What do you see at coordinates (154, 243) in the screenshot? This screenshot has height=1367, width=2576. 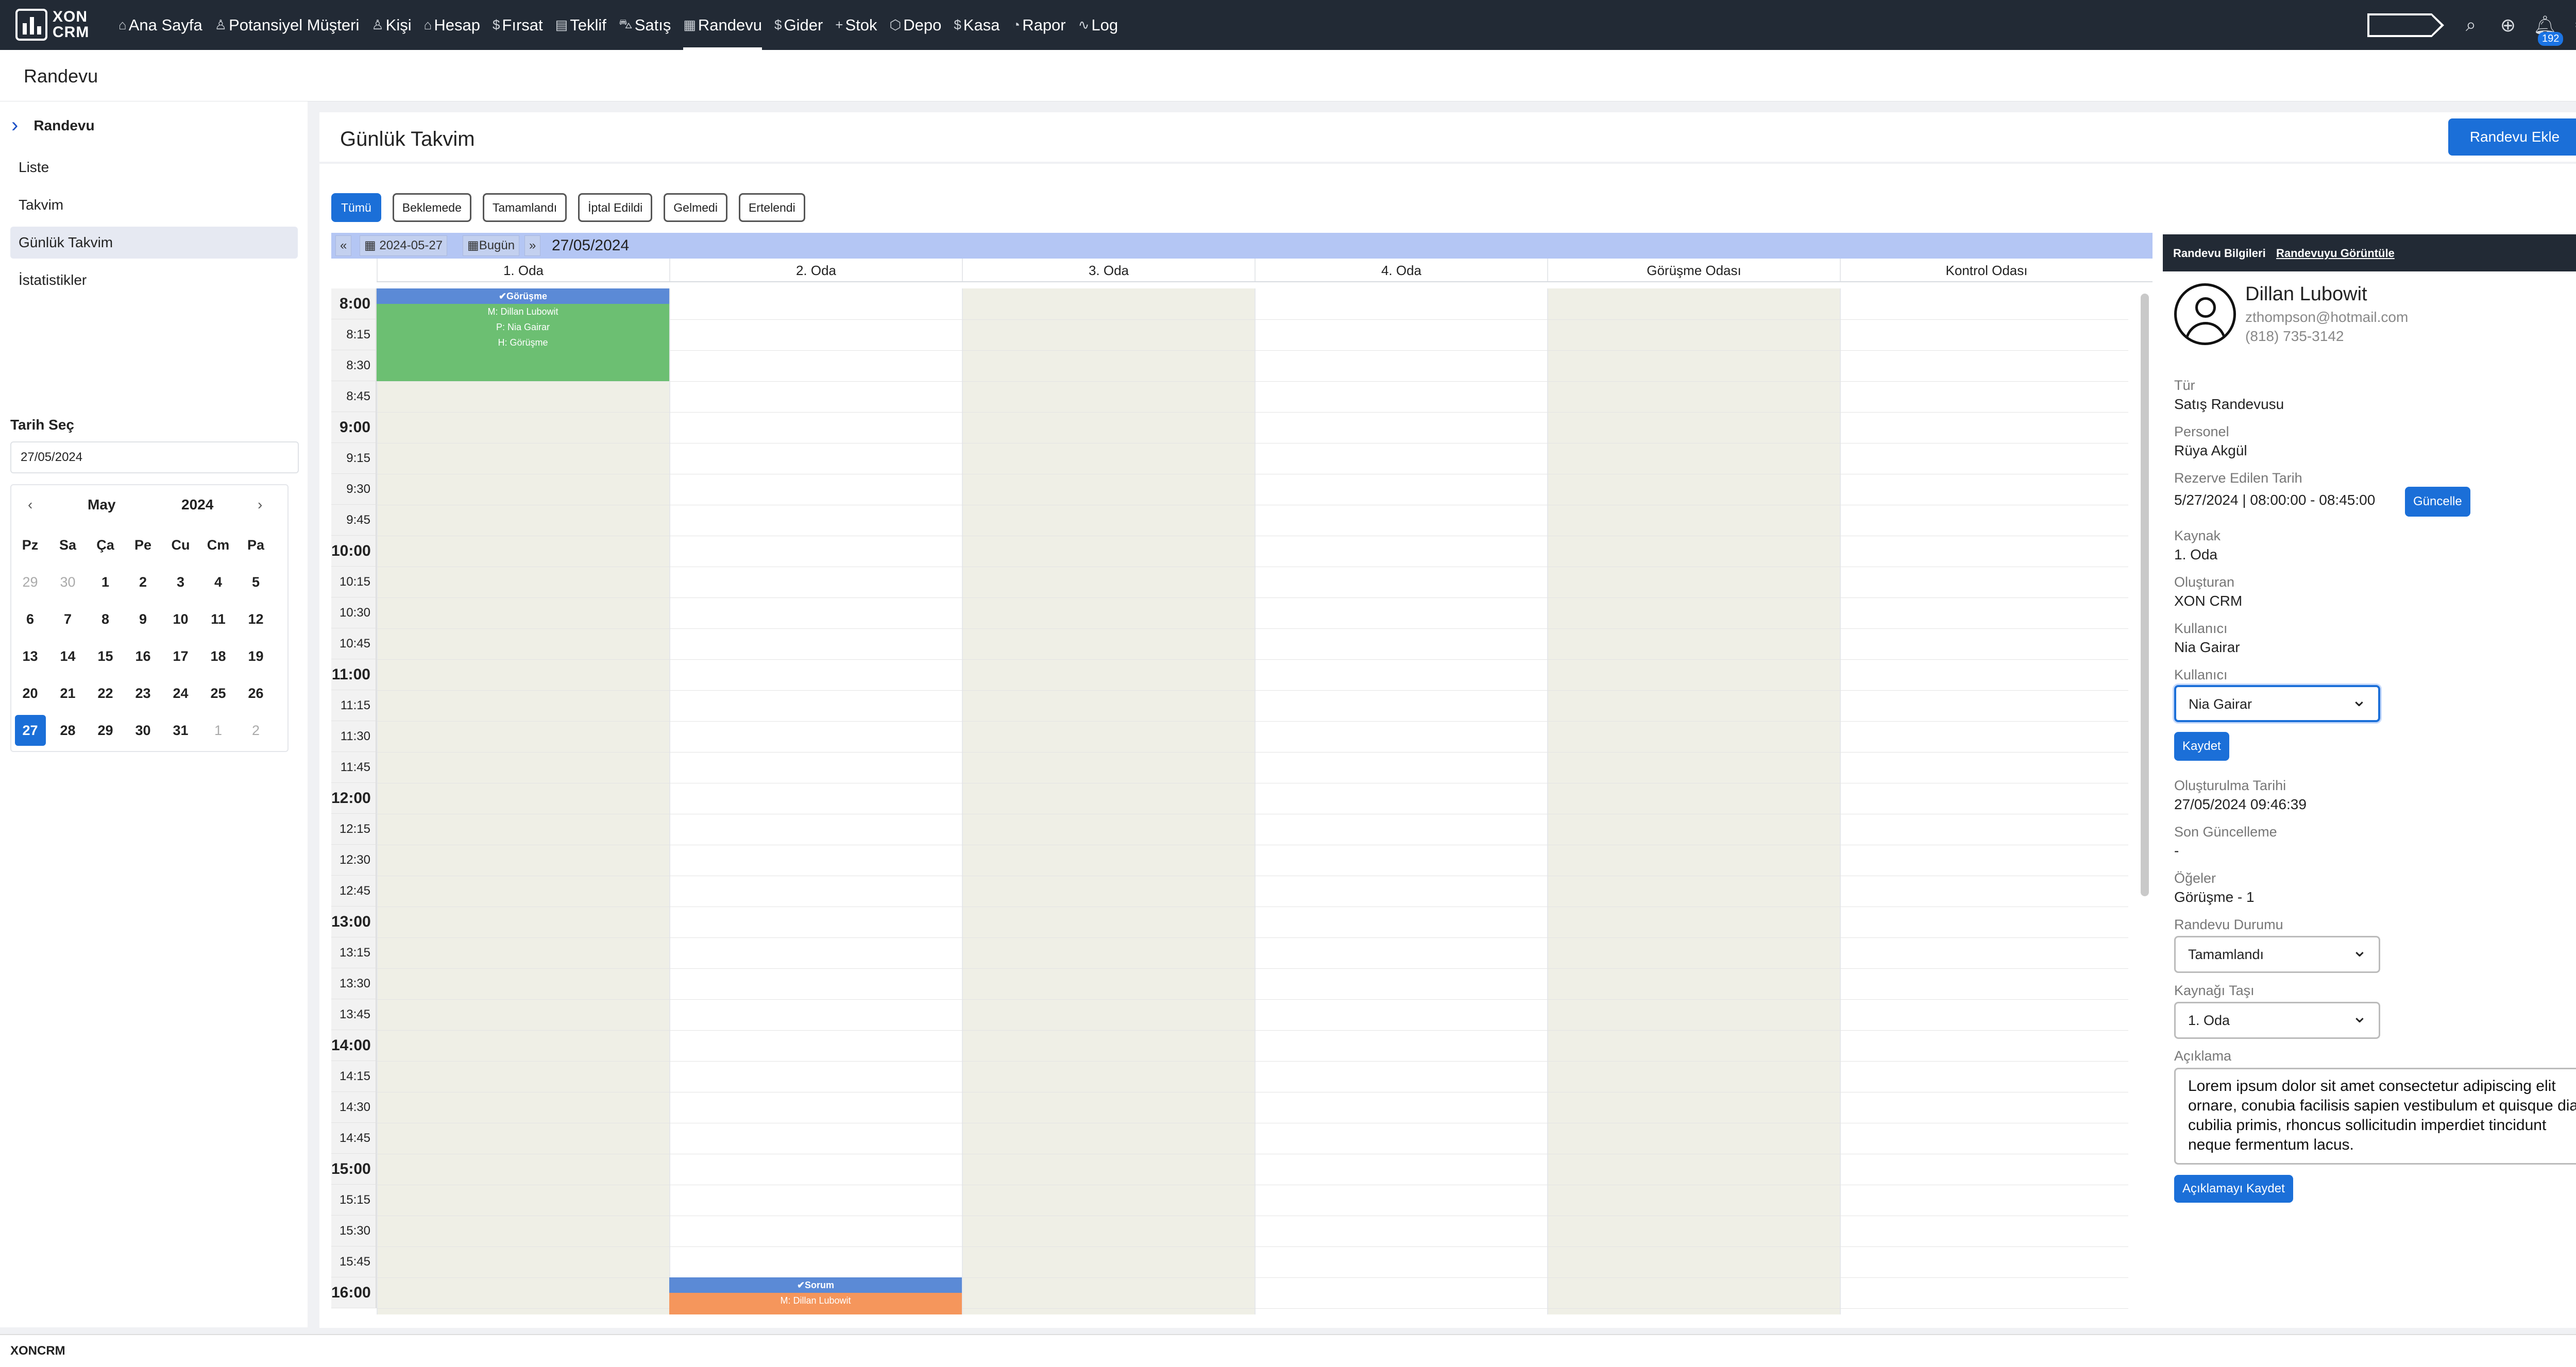 I see `sidebar-item-gunluk-takvim: Günlük Takvim` at bounding box center [154, 243].